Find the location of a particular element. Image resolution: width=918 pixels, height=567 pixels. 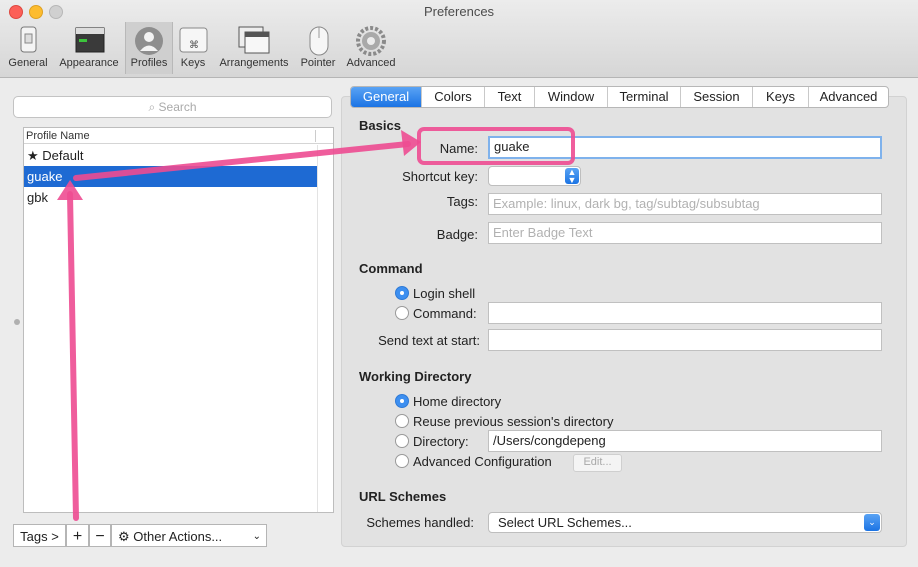

annotation-arrow-to-name is located at coordinates (242, 161).